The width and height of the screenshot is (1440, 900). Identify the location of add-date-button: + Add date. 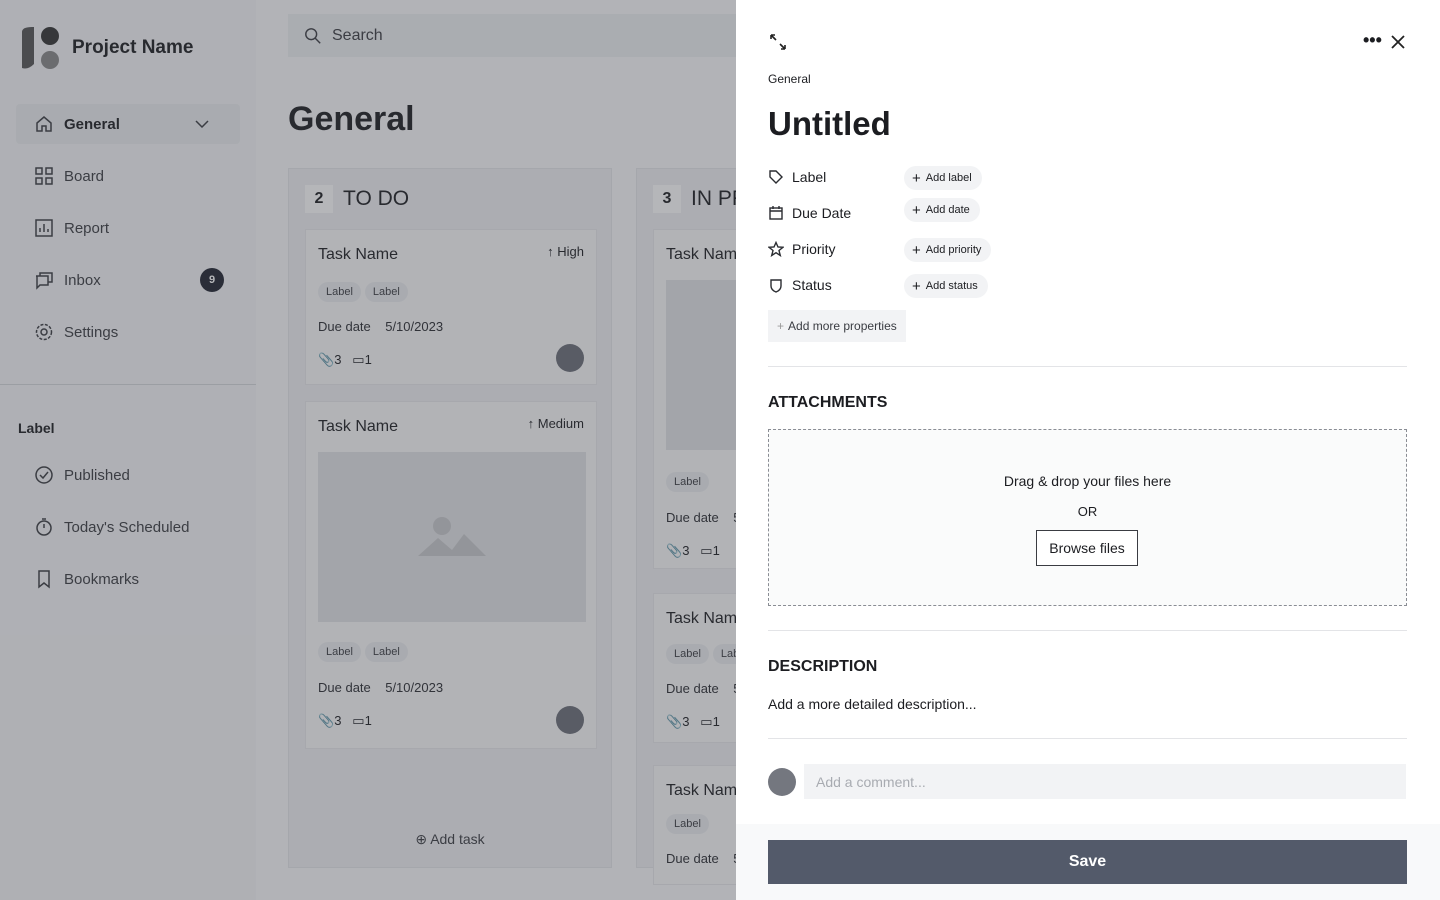
(942, 210).